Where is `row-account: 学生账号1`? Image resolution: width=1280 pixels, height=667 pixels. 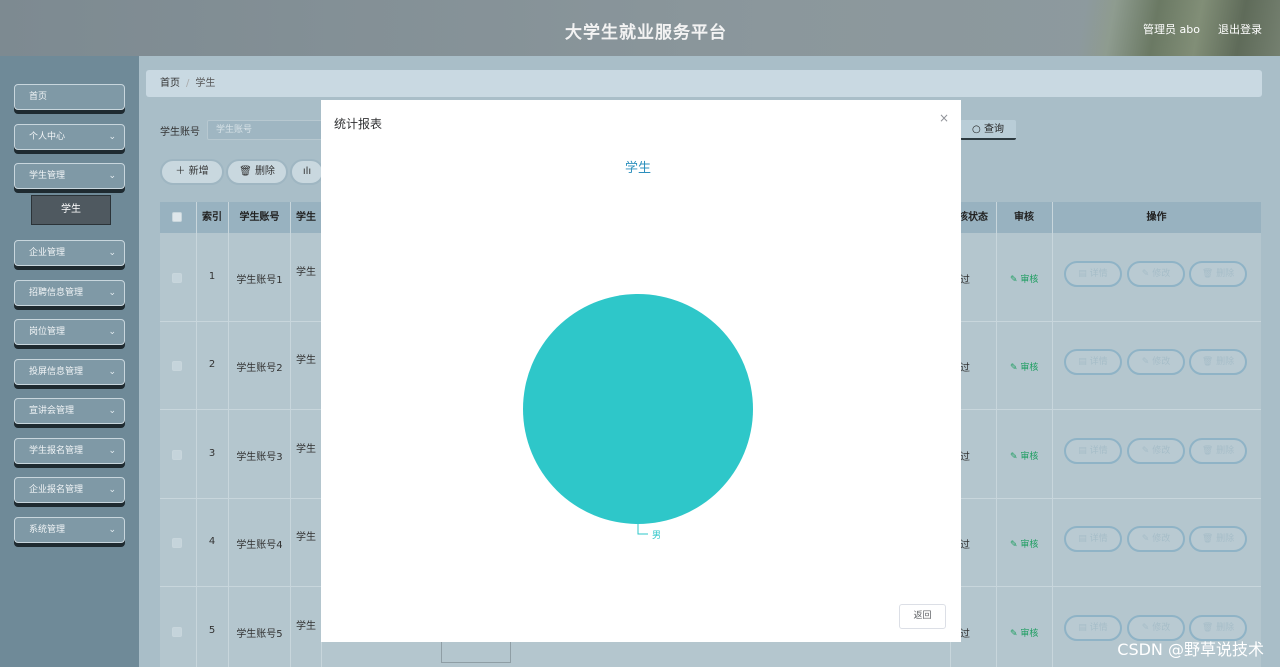 row-account: 学生账号1 is located at coordinates (259, 280).